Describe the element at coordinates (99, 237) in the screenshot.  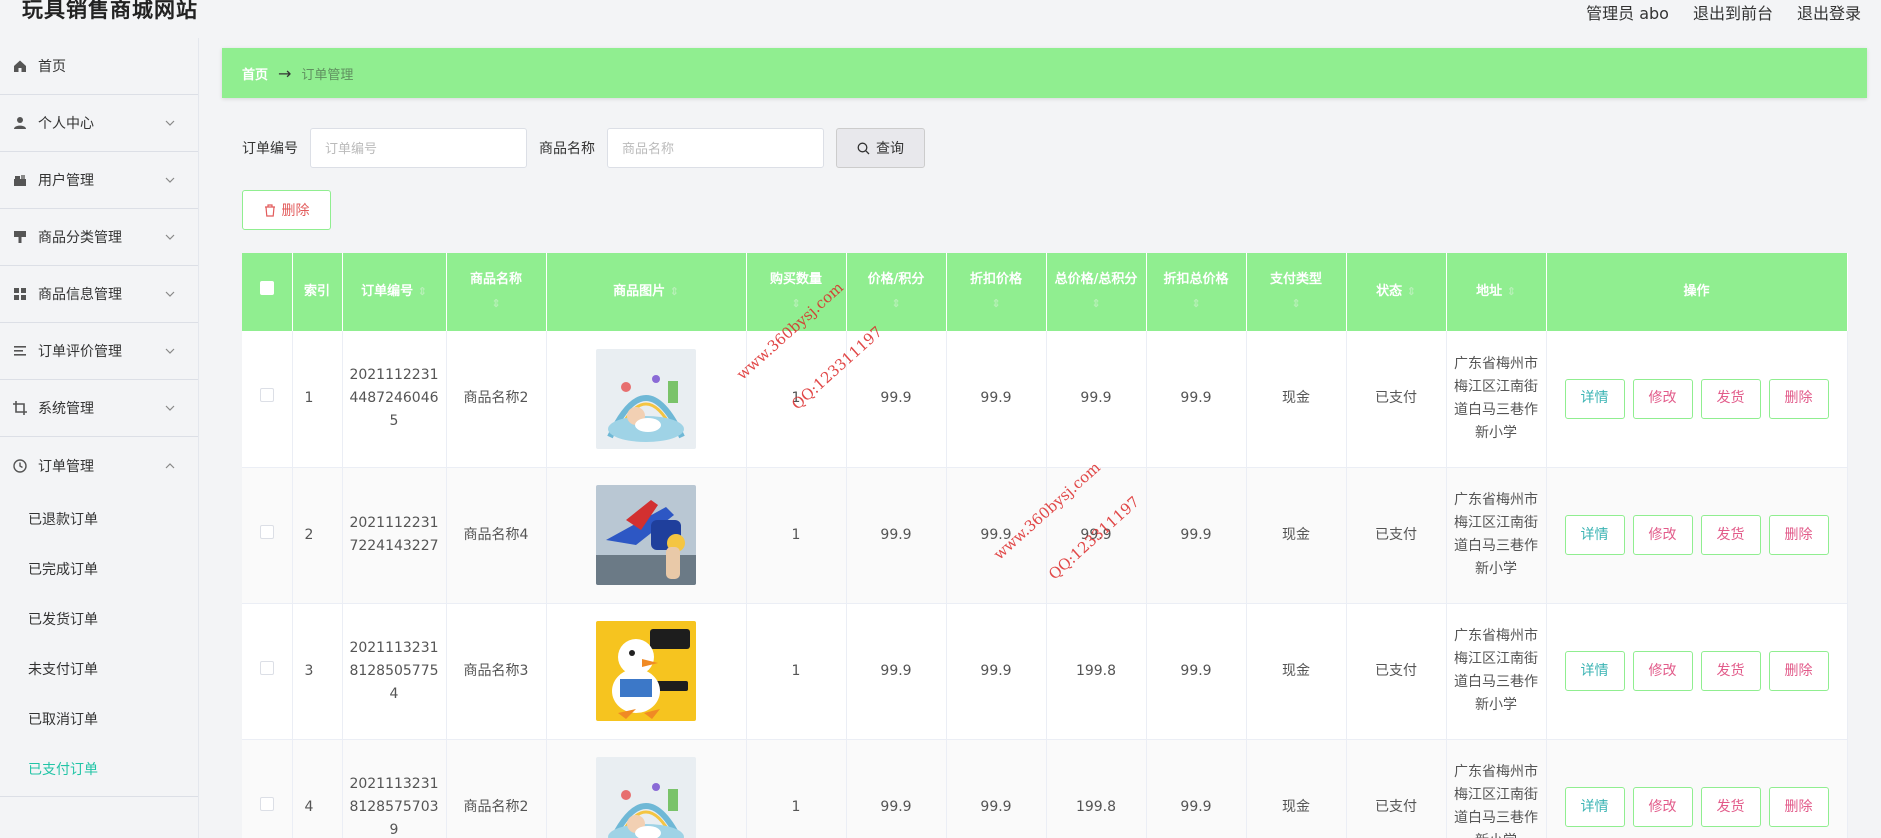
I see `sidebar-item-category: 商品分类管理` at that location.